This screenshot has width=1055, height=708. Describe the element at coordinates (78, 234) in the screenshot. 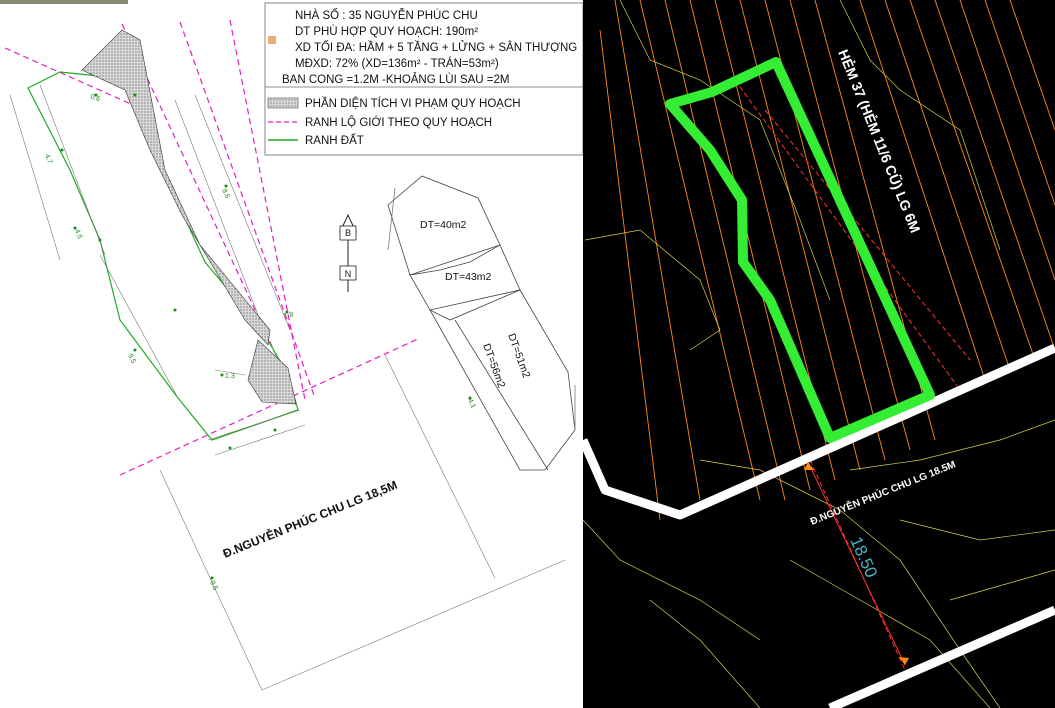

I see `svg-text: 4.5` at that location.